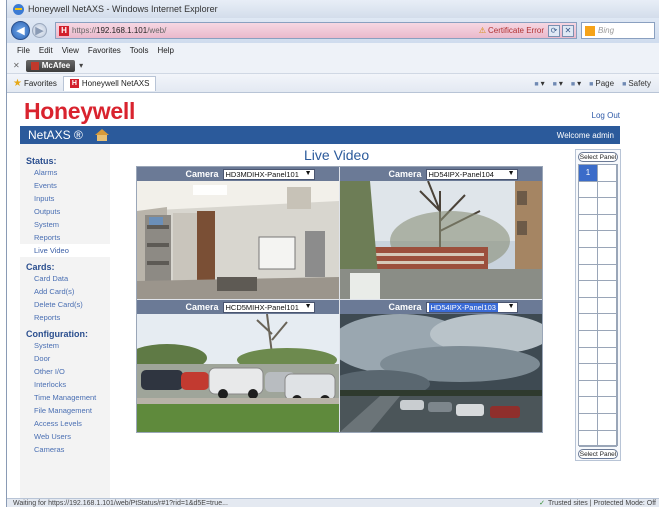 The image size is (659, 507). I want to click on certificate-error-button: Certificate Error, so click(511, 30).